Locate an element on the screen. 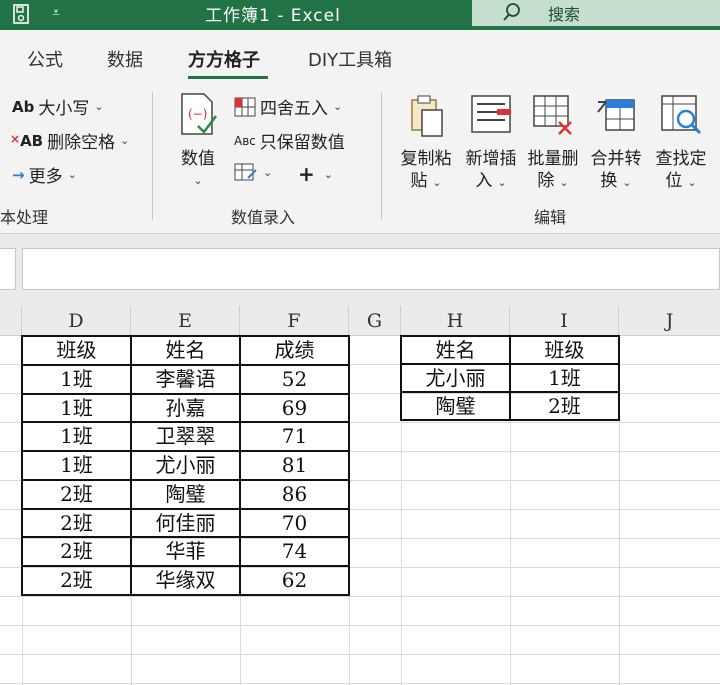 This screenshot has width=720, height=685. score-table-cell: 69 is located at coordinates (294, 408).